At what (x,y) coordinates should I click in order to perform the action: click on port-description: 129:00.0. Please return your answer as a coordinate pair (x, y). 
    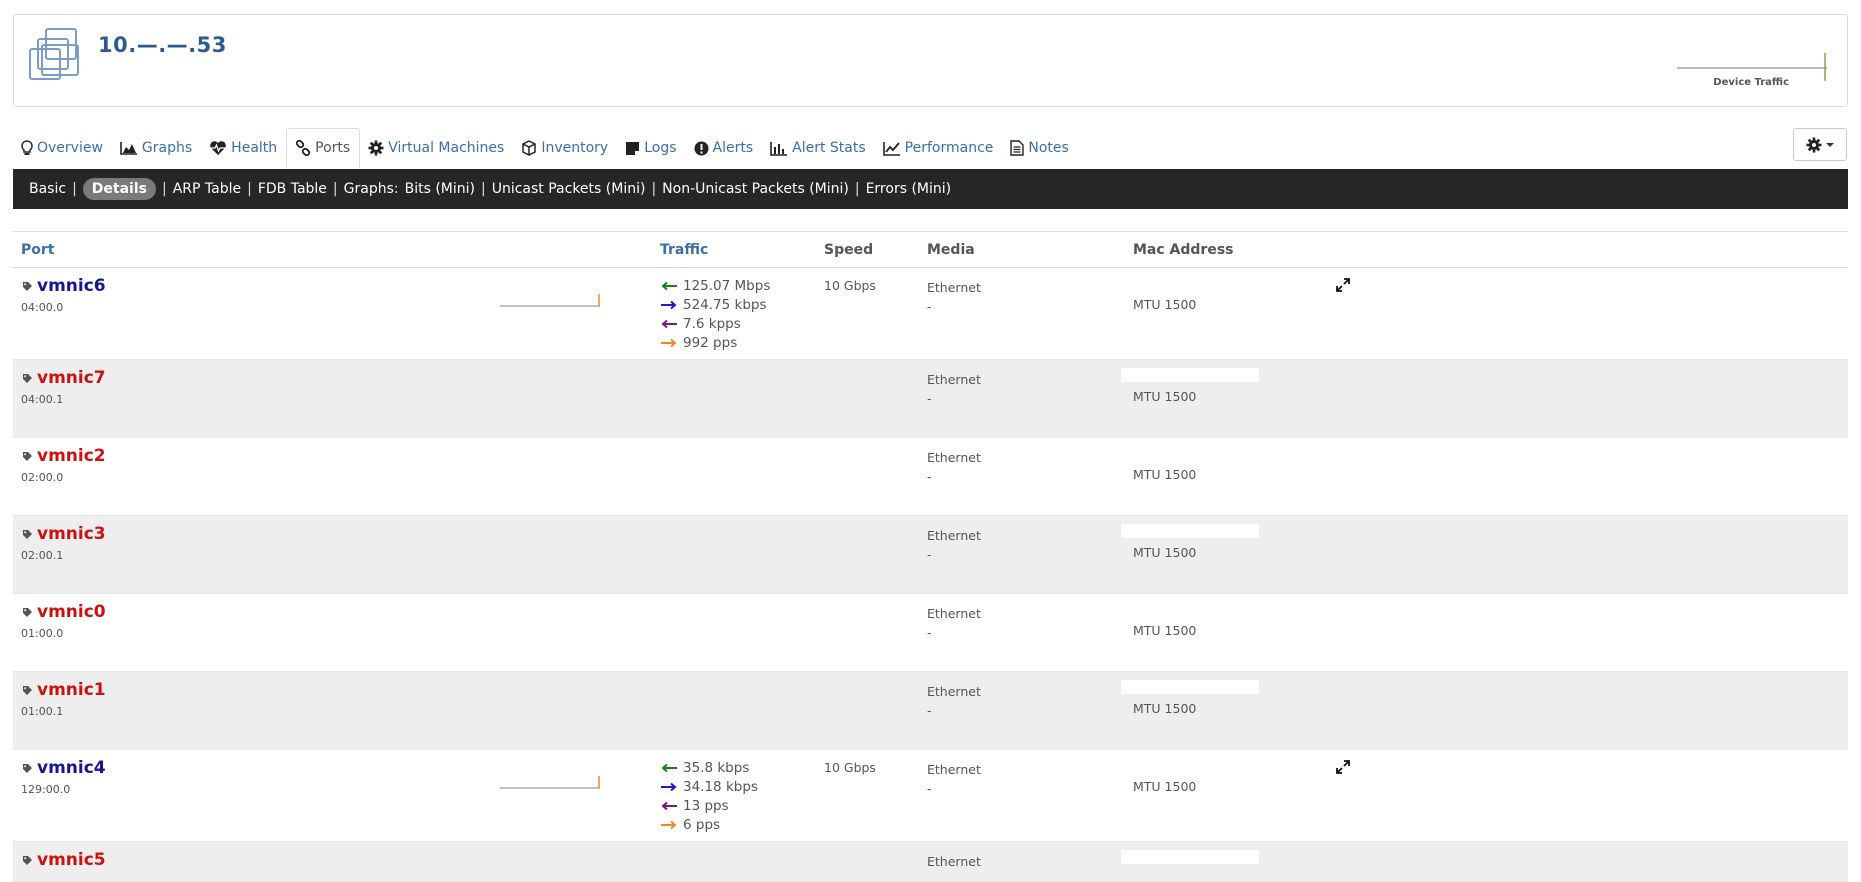
    Looking at the image, I should click on (46, 789).